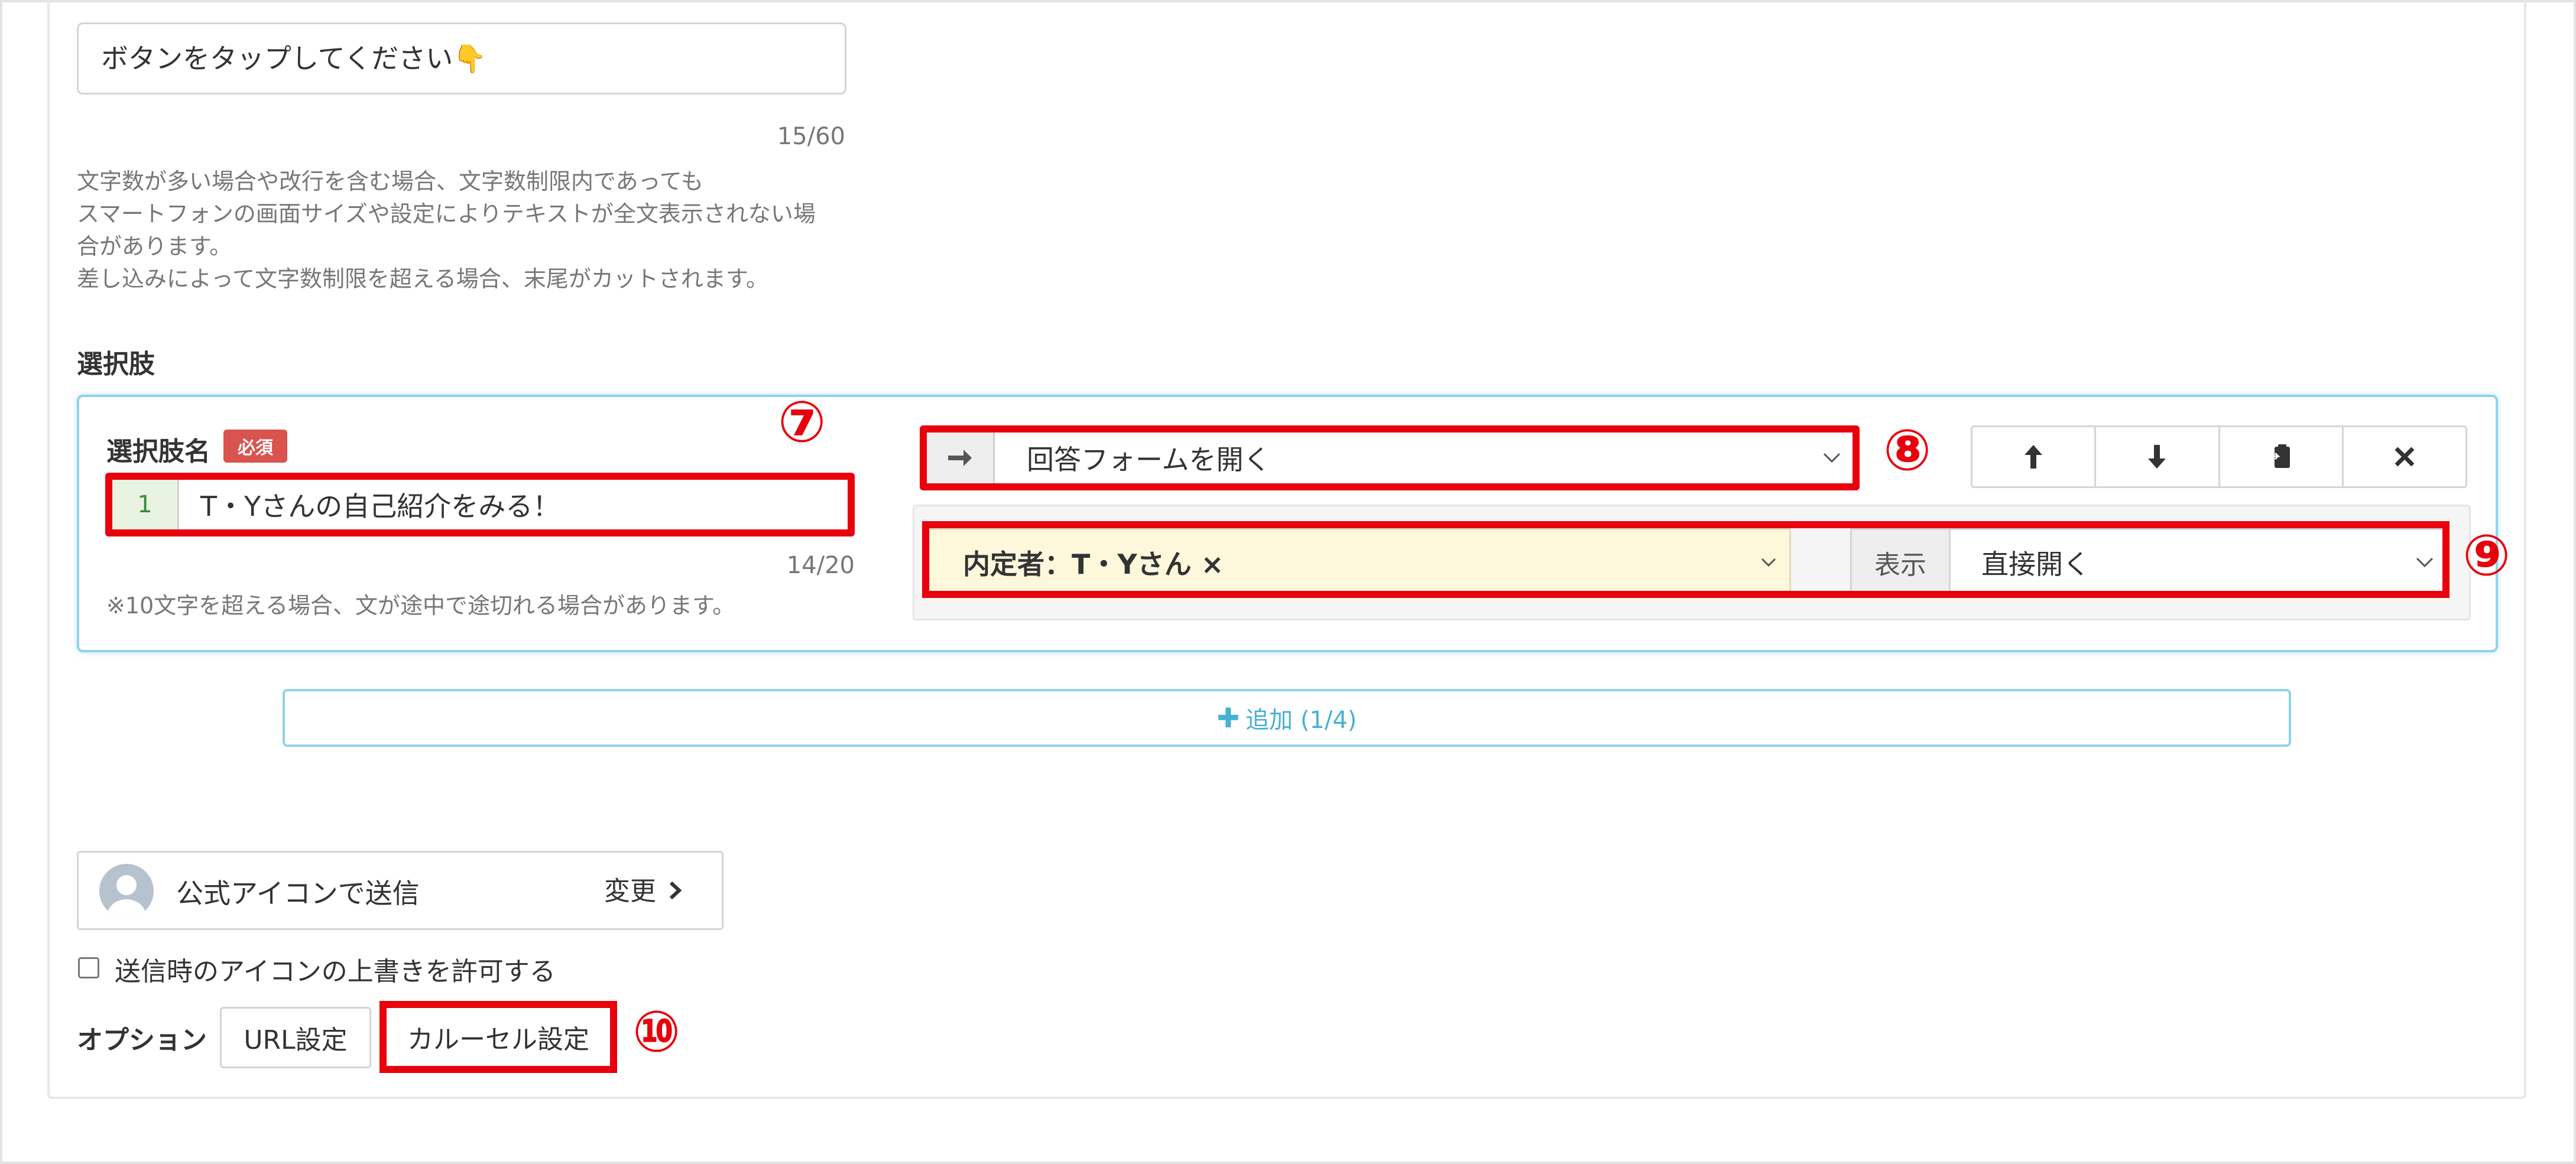 This screenshot has height=1164, width=2576. I want to click on delete-button, so click(2403, 456).